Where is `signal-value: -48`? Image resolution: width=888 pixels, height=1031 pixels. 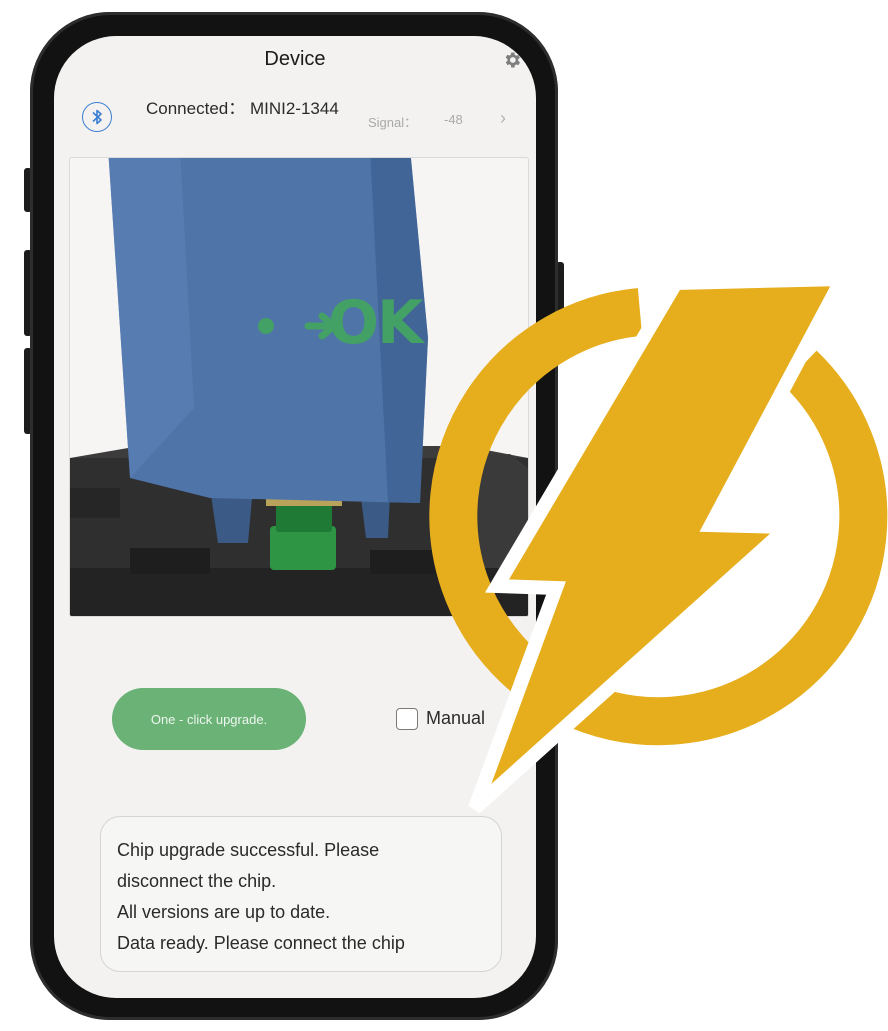 signal-value: -48 is located at coordinates (453, 119).